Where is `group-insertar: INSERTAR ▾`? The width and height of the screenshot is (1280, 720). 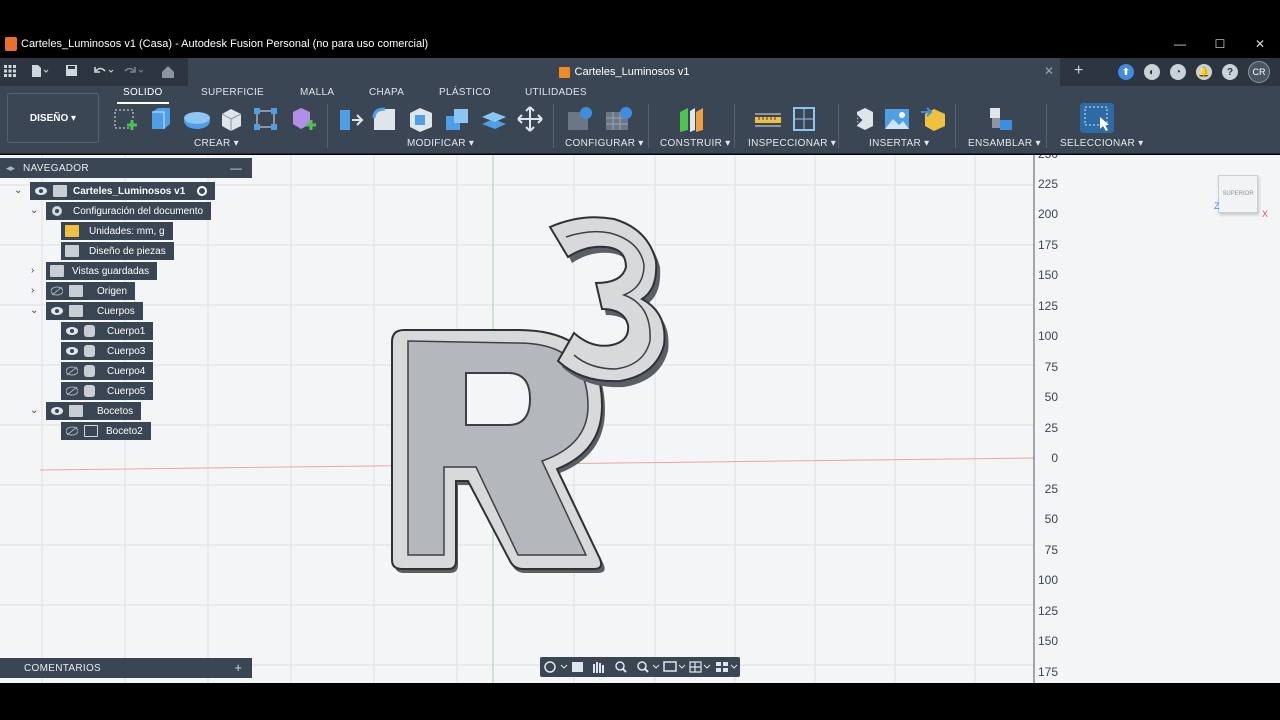
group-insertar: INSERTAR ▾ is located at coordinates (899, 143).